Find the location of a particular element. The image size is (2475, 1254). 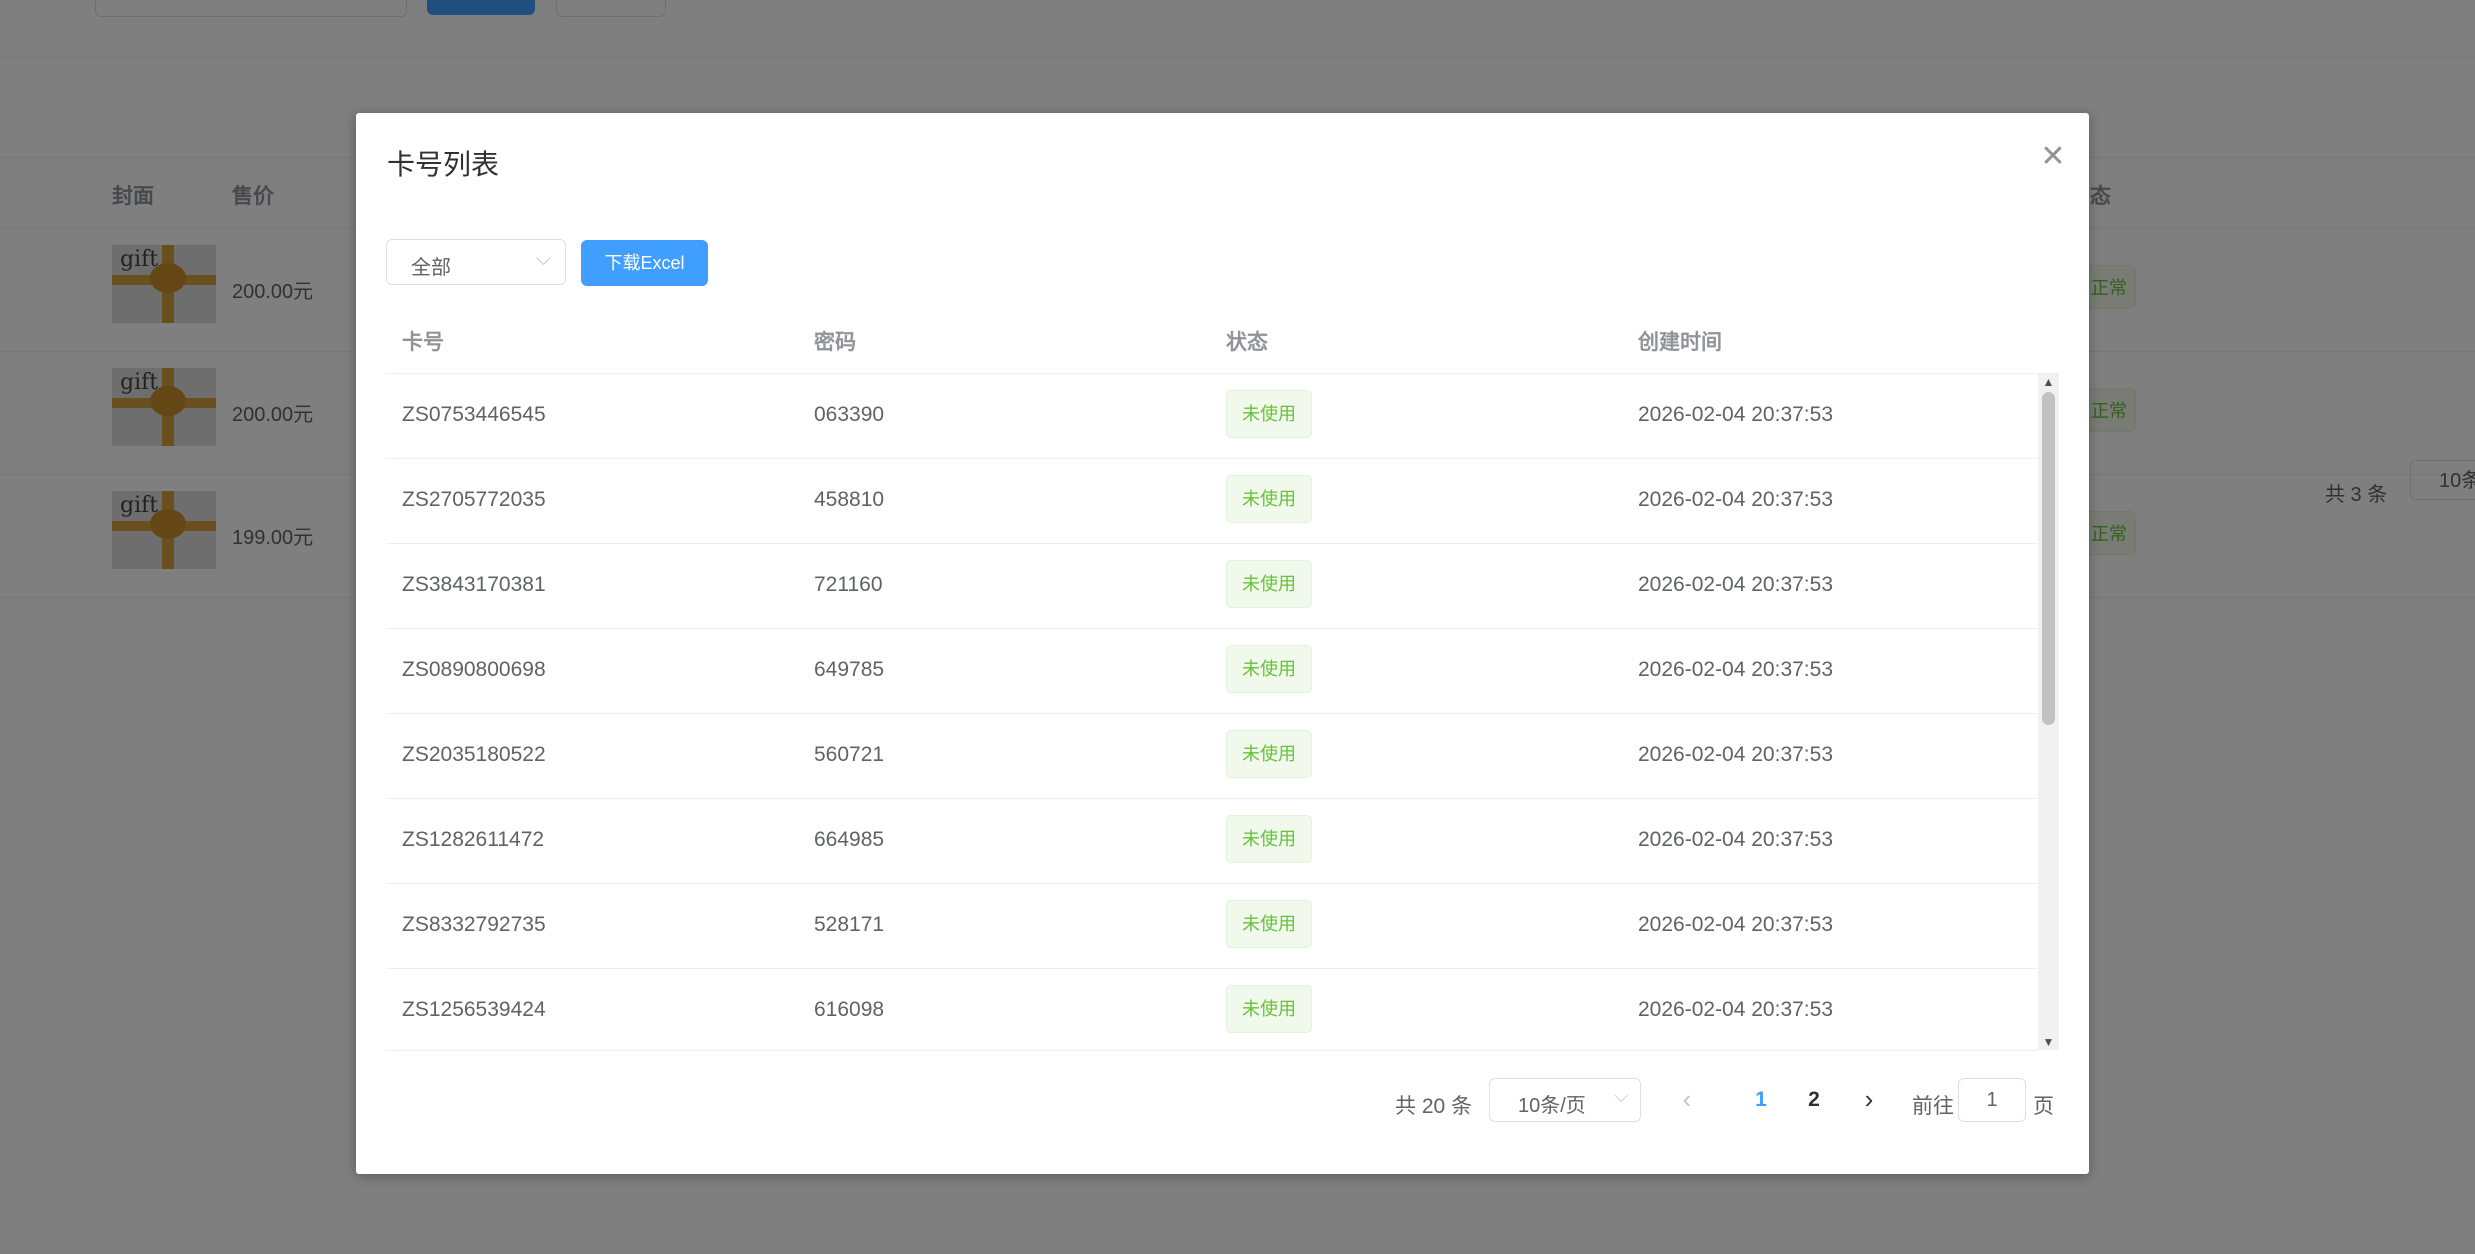

password-cell: 616098 is located at coordinates (849, 1009).